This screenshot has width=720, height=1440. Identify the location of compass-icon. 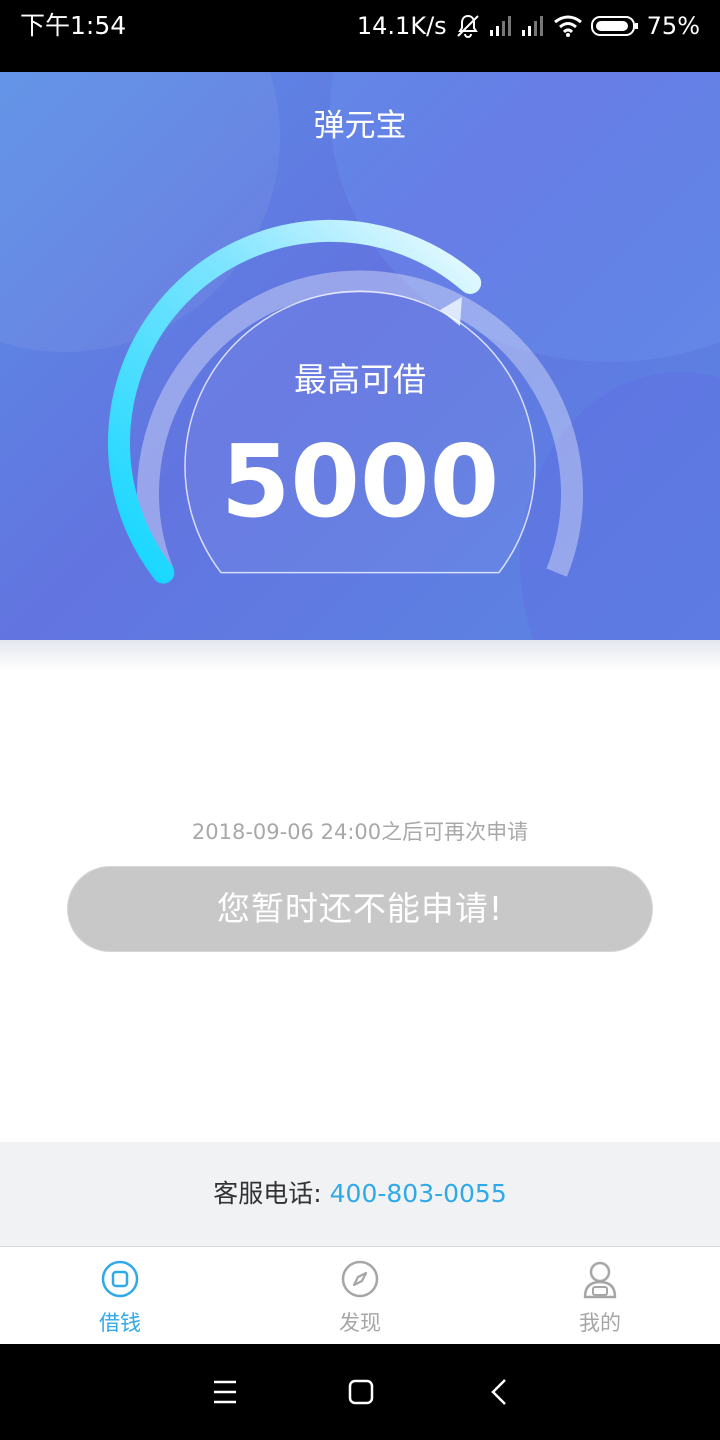
(360, 1279).